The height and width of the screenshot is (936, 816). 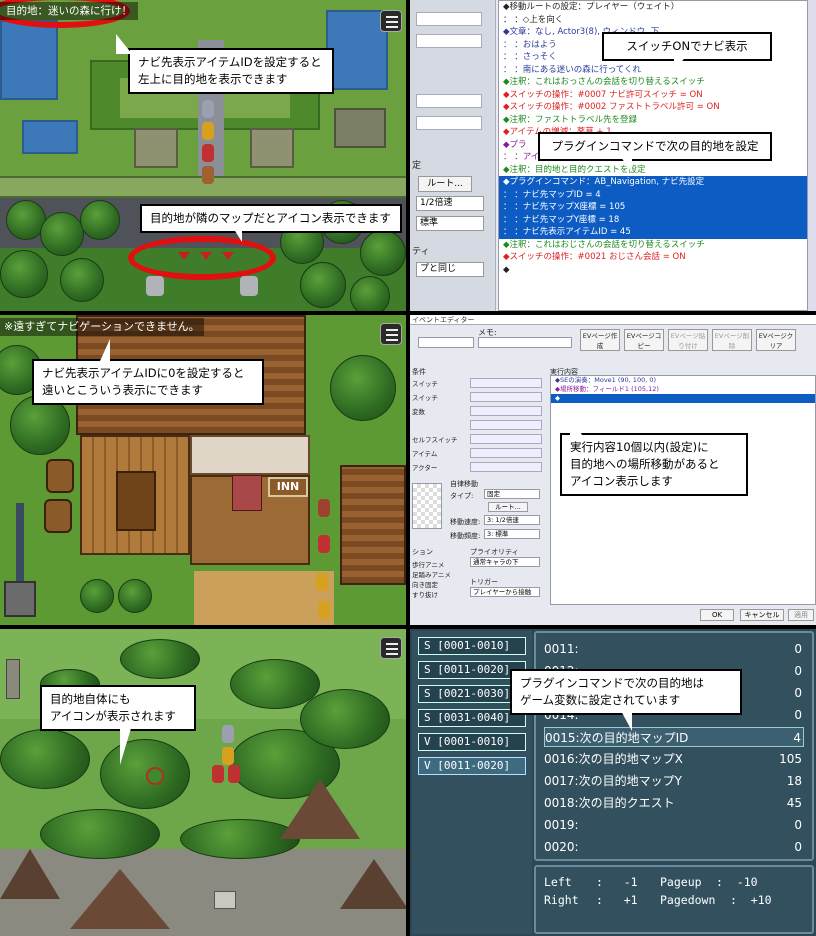 What do you see at coordinates (717, 615) in the screenshot?
I see `ok-button: OK` at bounding box center [717, 615].